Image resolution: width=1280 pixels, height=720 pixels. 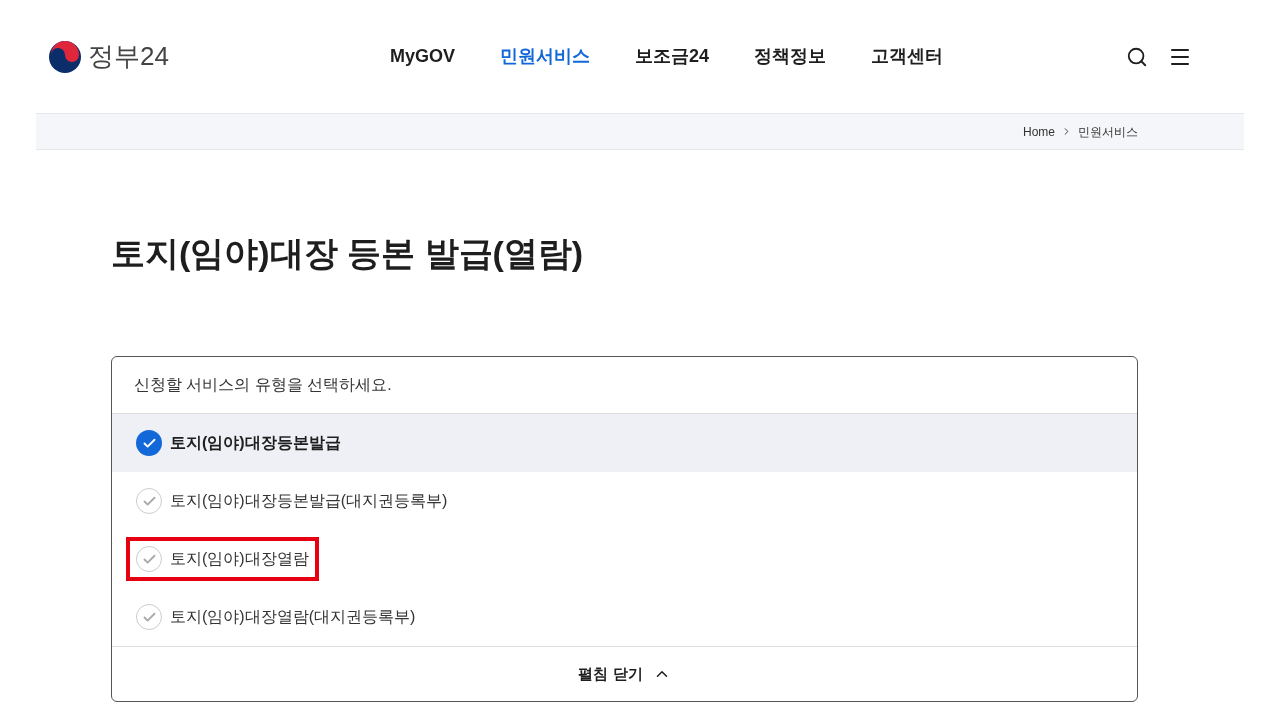 What do you see at coordinates (239, 559) in the screenshot?
I see `option-label: 토지(임야)대장열람` at bounding box center [239, 559].